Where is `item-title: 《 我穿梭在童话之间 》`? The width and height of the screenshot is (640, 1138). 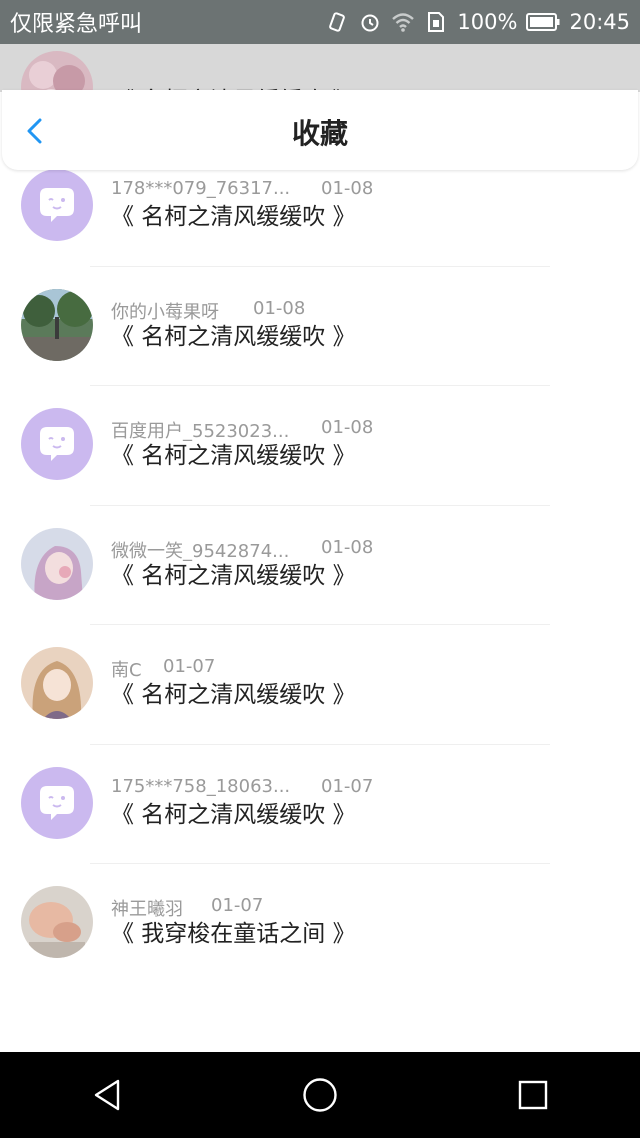 item-title: 《 我穿梭在童话之间 》 is located at coordinates (233, 934).